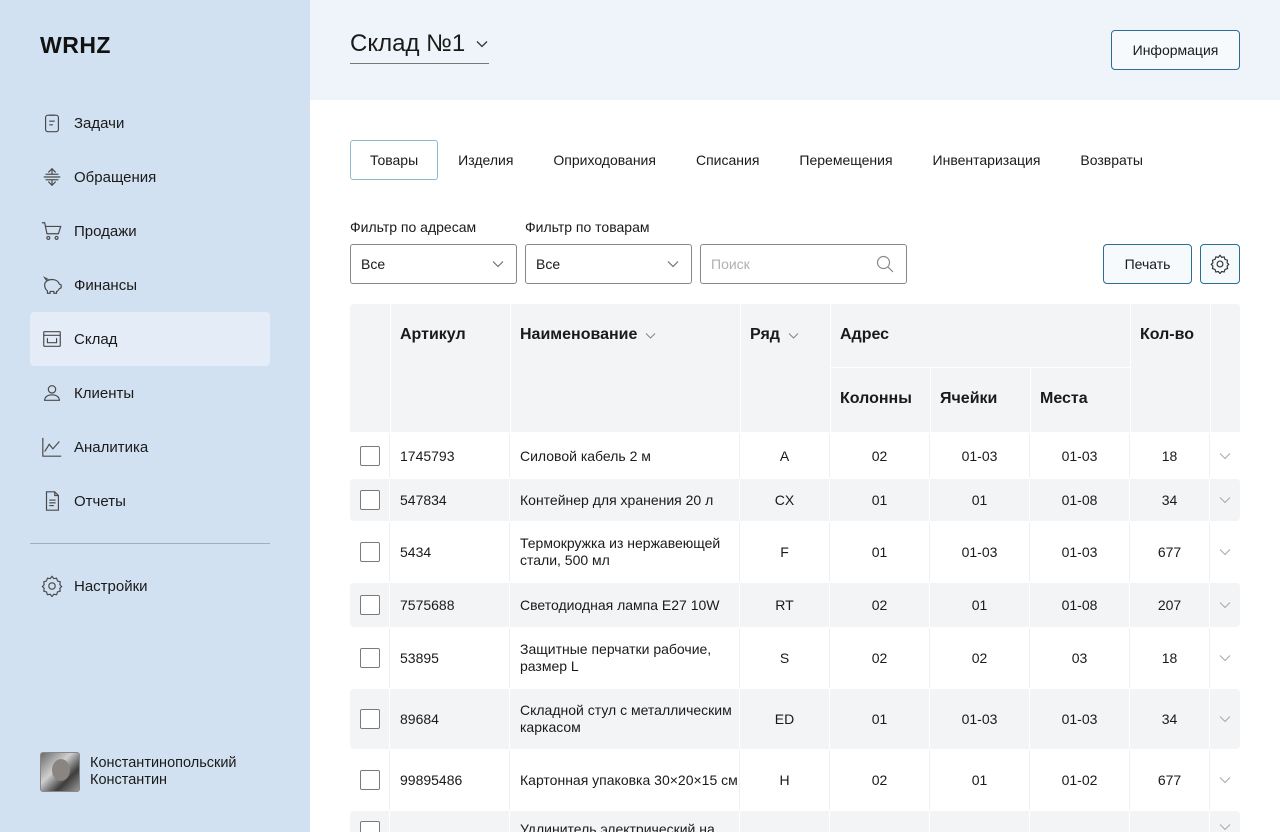  I want to click on sidebar-item-finance: Финансы, so click(150, 285).